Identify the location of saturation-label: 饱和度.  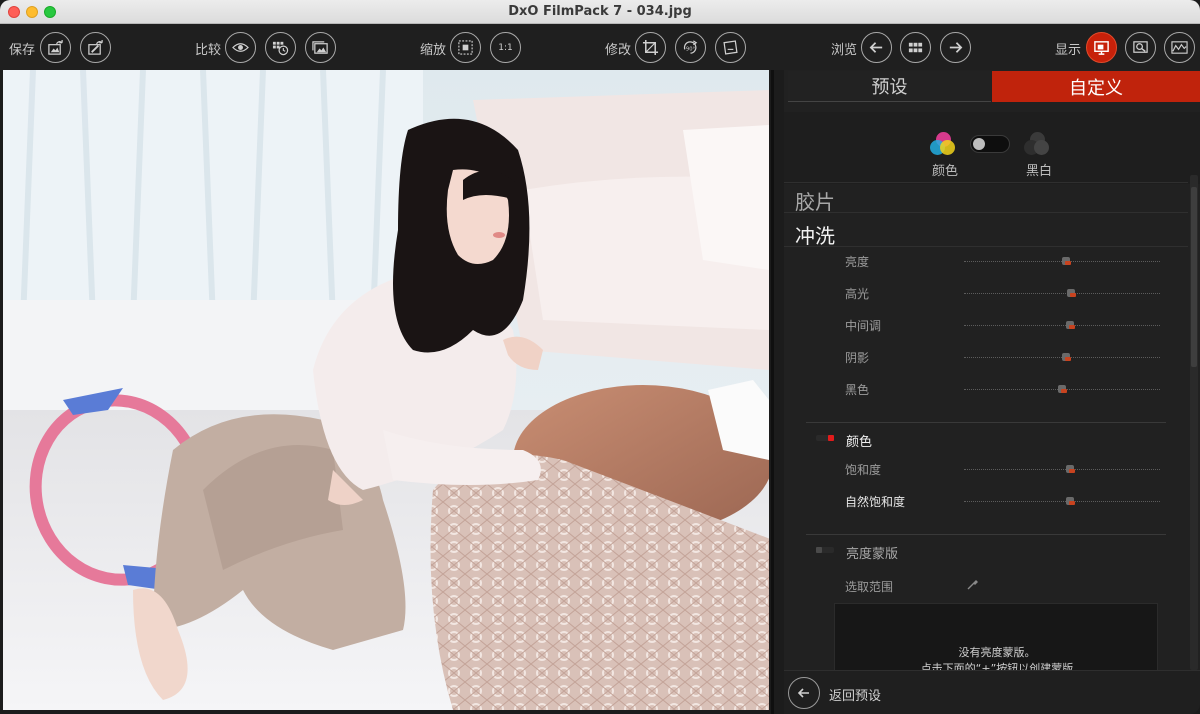
(863, 470).